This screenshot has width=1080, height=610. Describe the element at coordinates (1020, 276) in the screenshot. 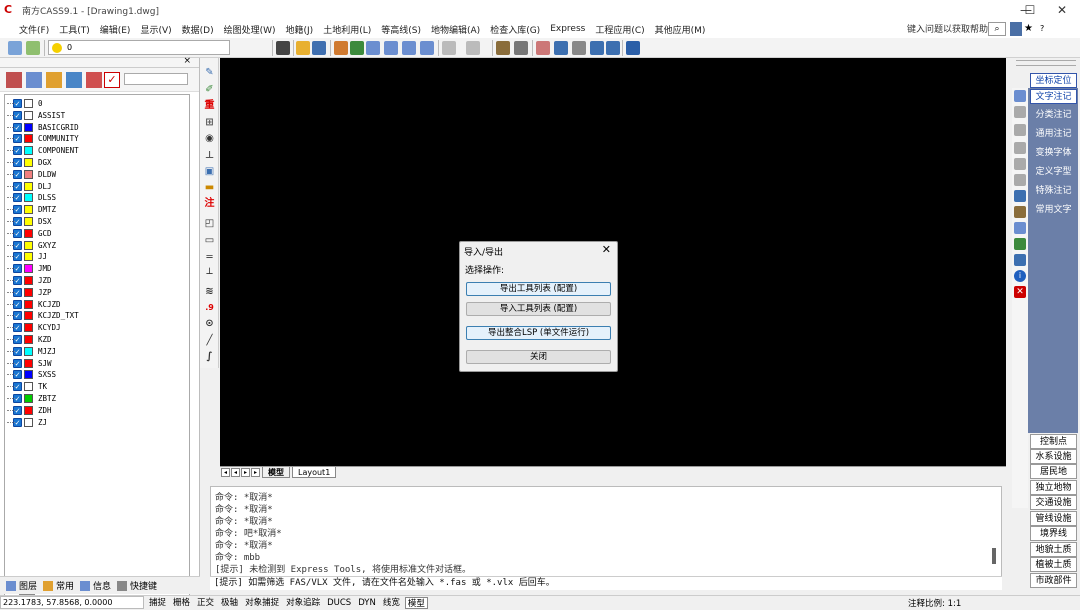

I see `info-circle-icon: i` at that location.